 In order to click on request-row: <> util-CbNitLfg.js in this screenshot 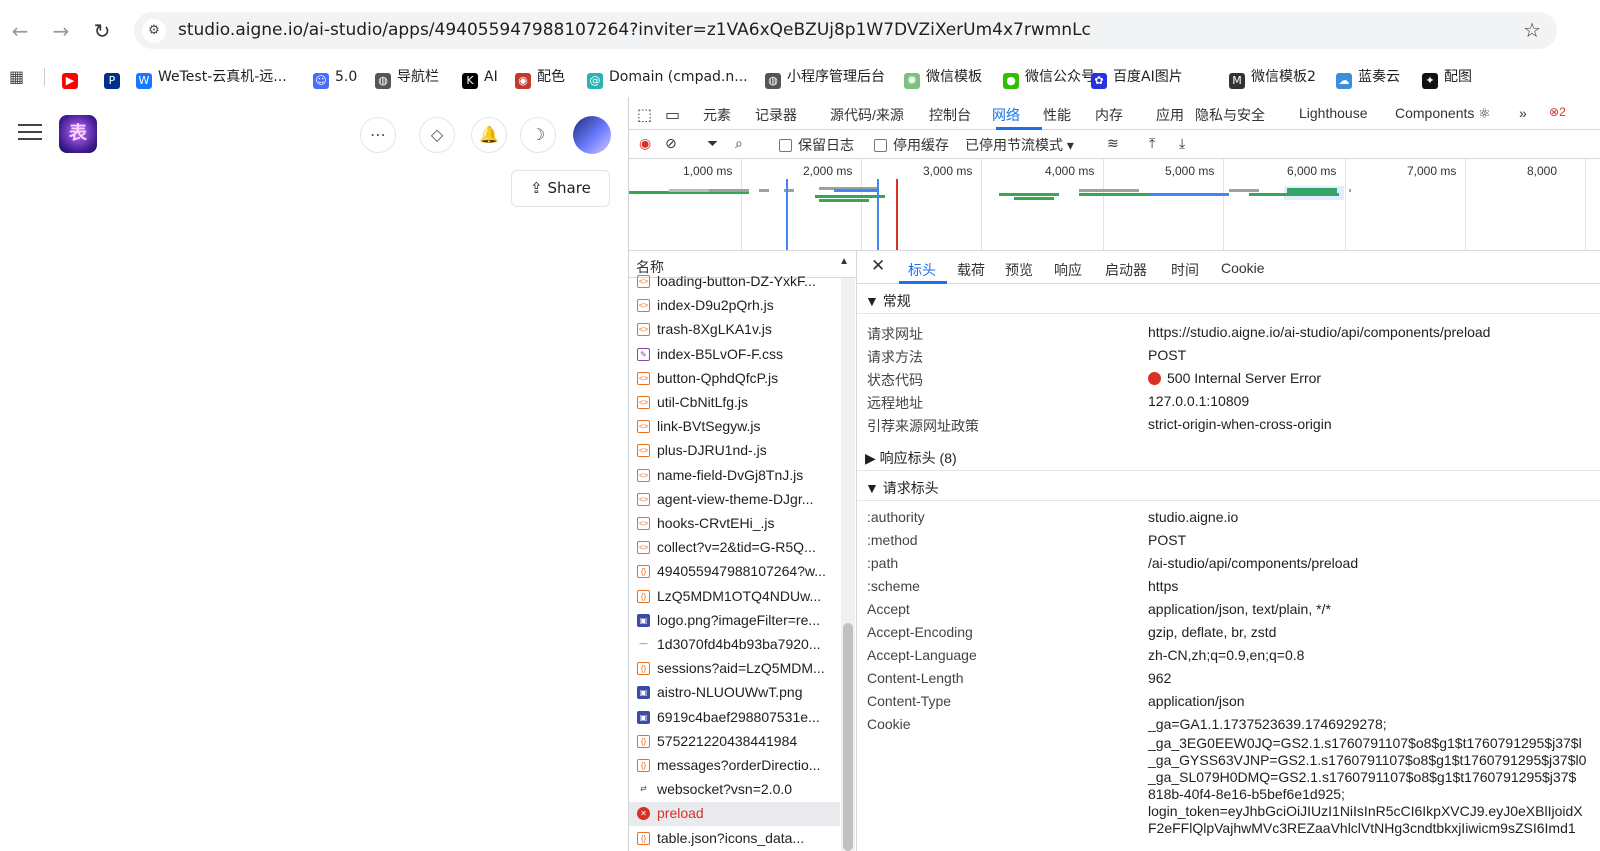, I will do `click(734, 403)`.